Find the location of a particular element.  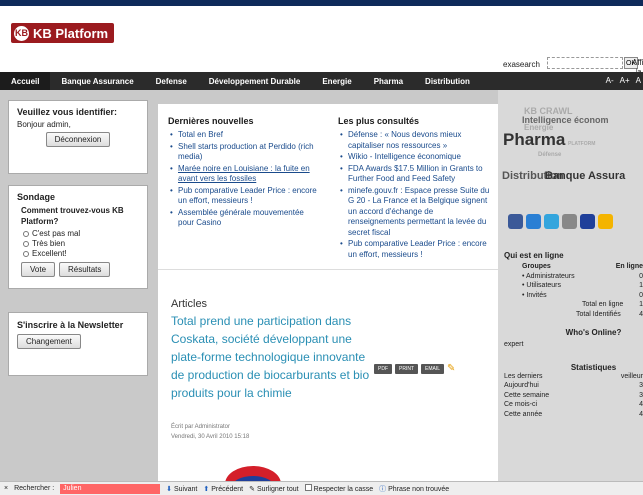

delicious-icon is located at coordinates (569, 221).